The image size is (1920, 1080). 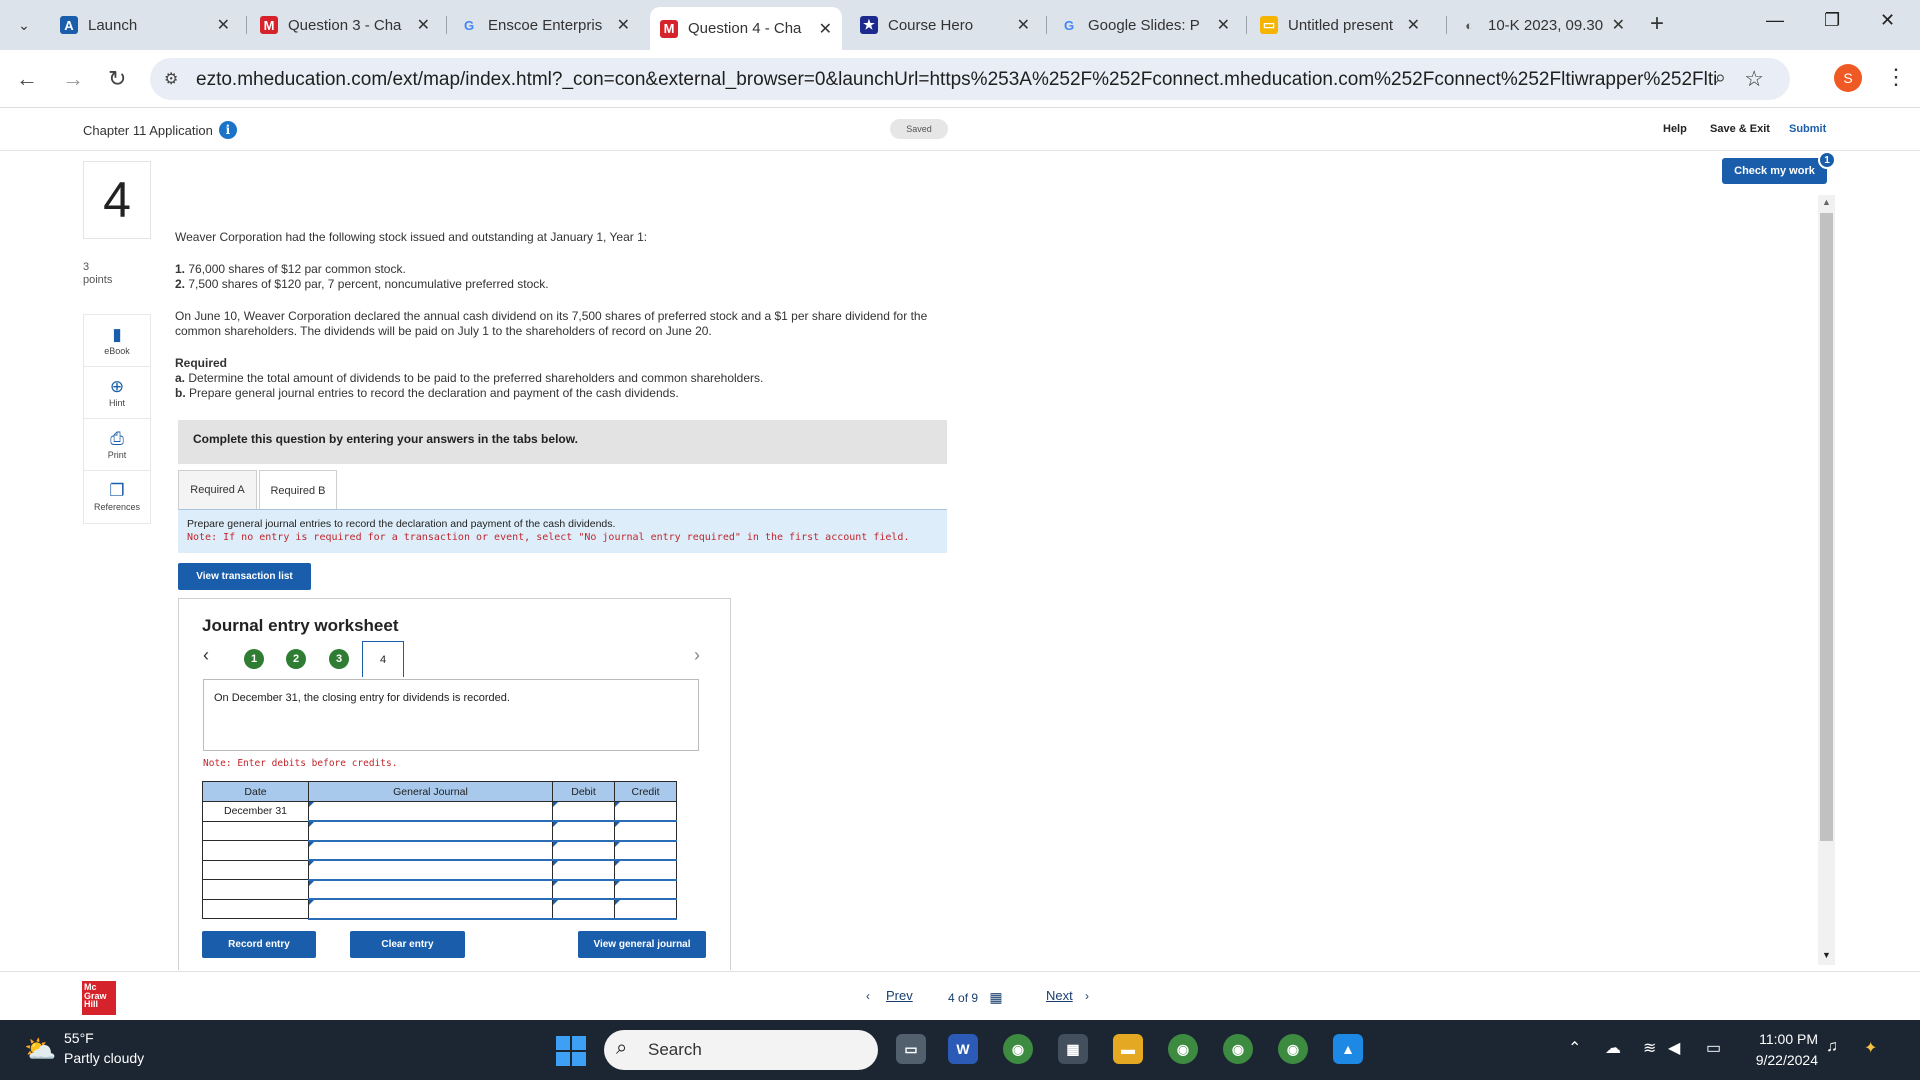 What do you see at coordinates (254, 659) in the screenshot?
I see `step-1-button: 1` at bounding box center [254, 659].